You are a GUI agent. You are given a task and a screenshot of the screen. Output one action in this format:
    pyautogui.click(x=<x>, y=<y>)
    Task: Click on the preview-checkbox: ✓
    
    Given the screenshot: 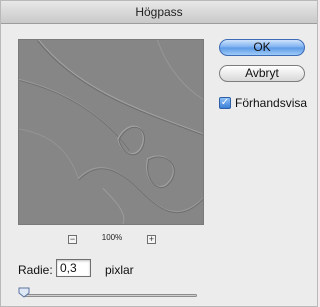 What is the action you would take?
    pyautogui.click(x=225, y=103)
    